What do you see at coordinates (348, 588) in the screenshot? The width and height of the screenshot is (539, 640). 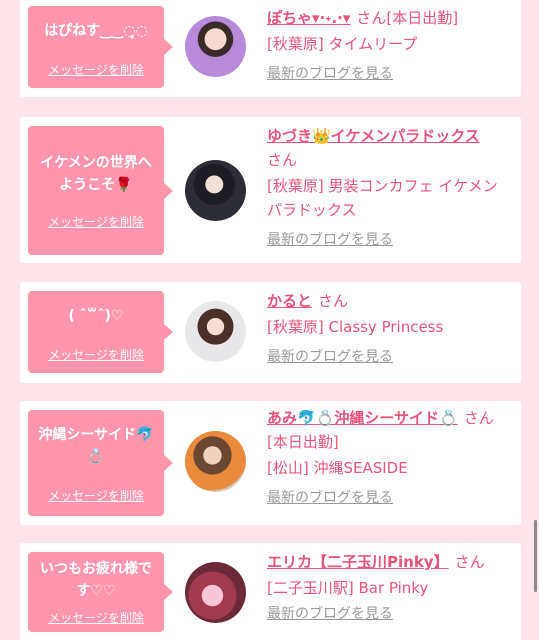 I see `shop-name: [二子玉川駅] Bar Pinky` at bounding box center [348, 588].